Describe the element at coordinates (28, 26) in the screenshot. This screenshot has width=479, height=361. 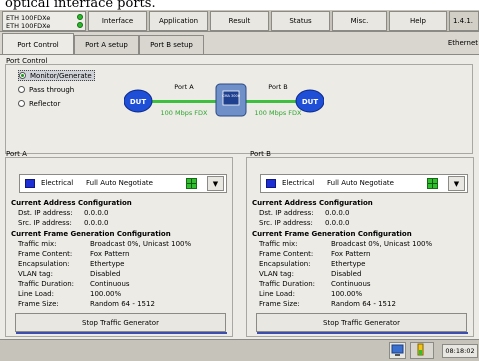
I see `module-line-2: ETH 100FDXe` at that location.